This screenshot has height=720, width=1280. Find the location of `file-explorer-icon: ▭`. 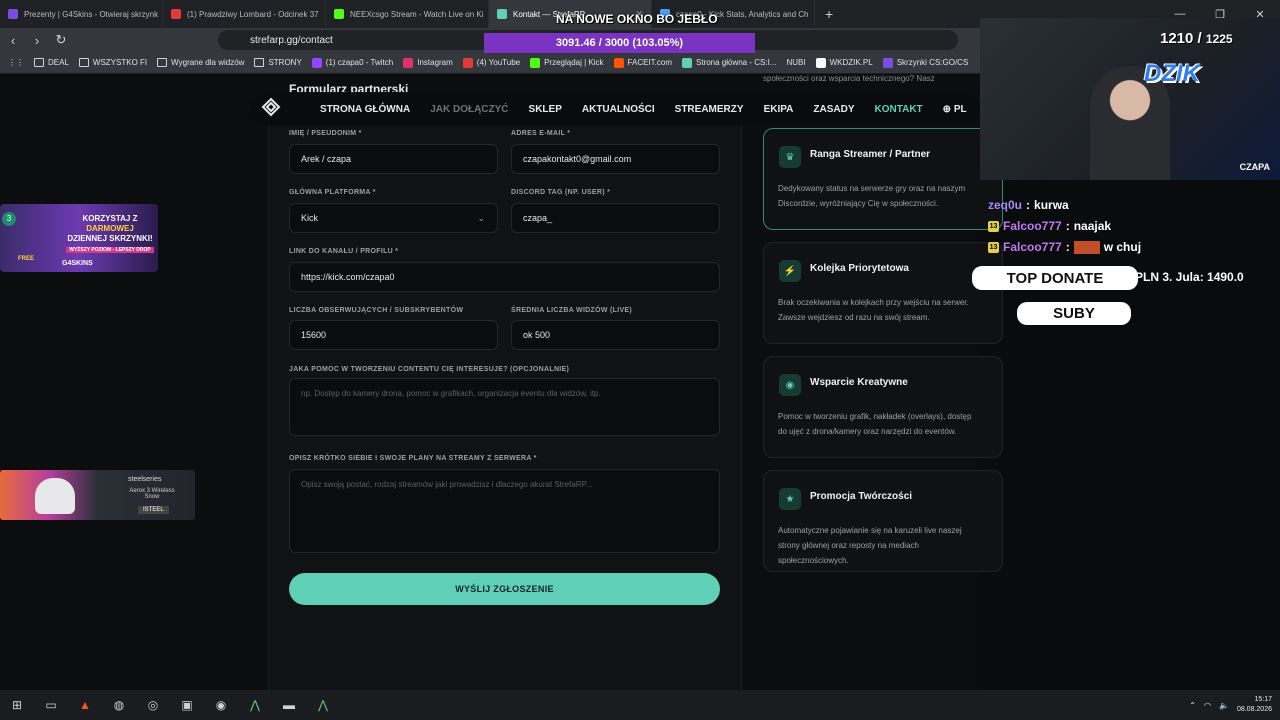

file-explorer-icon: ▭ is located at coordinates (51, 705).